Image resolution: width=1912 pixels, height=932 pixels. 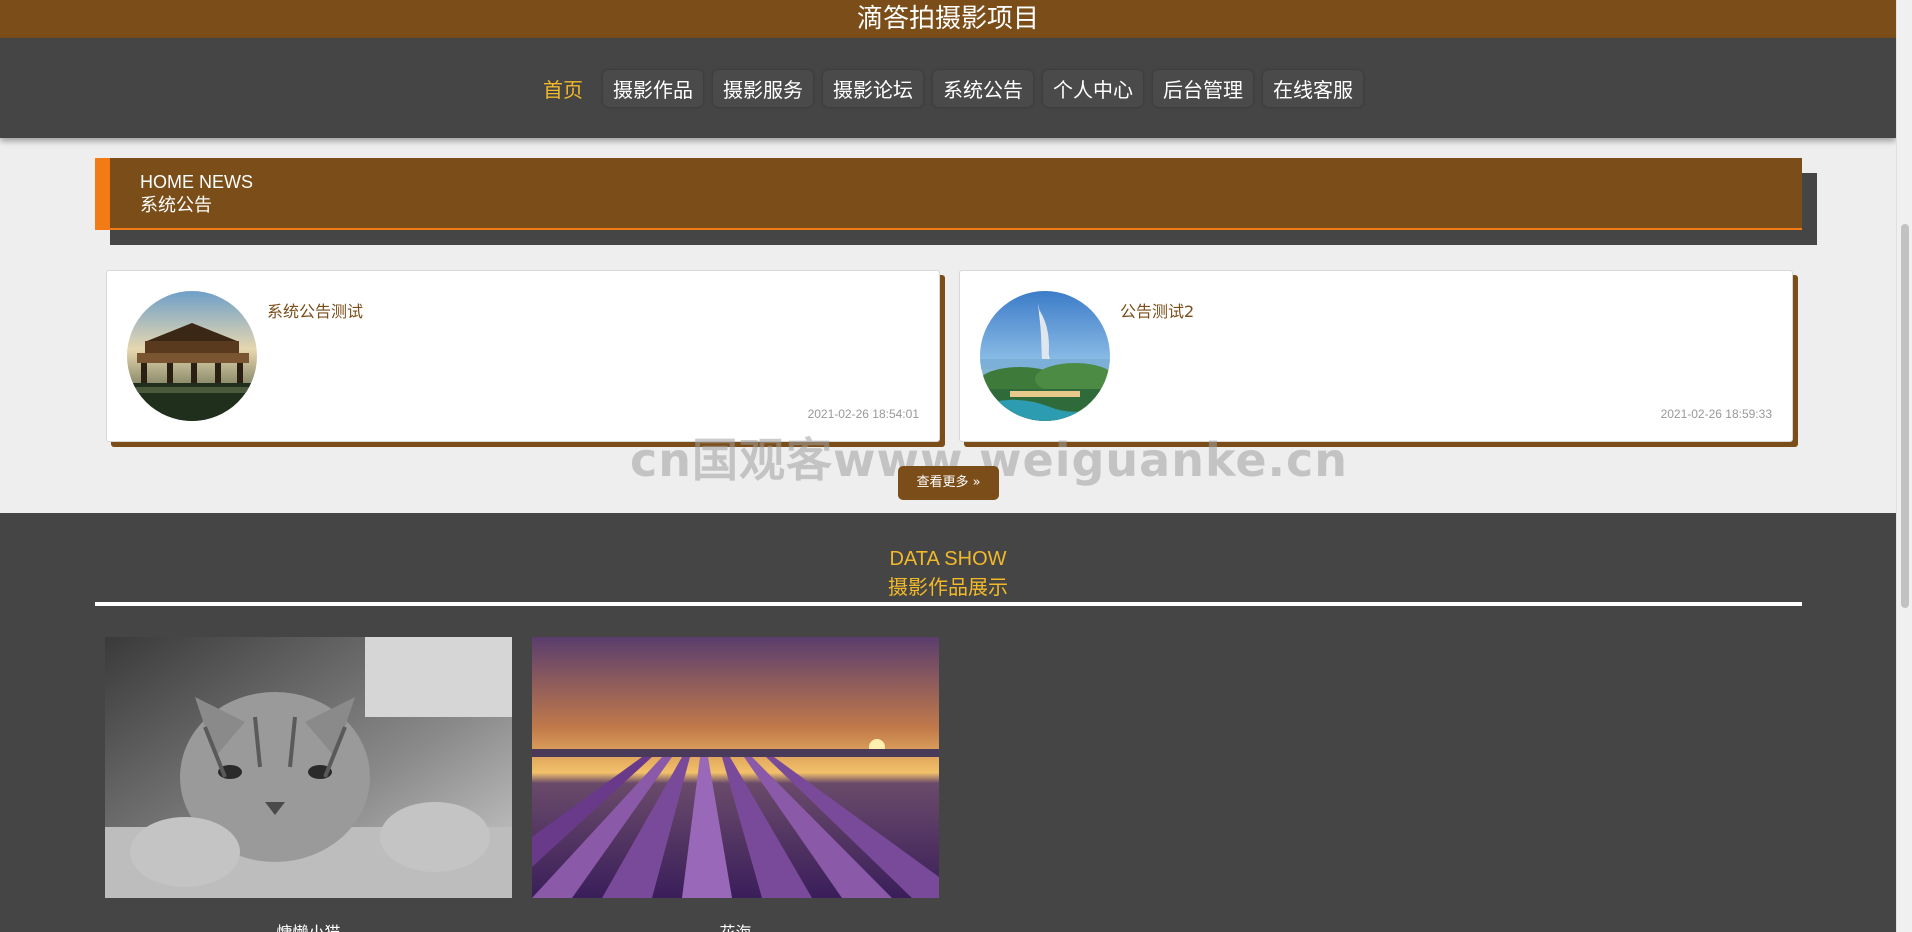 I want to click on news-section-header: HOME NEWS 系统公告, so click(x=956, y=202).